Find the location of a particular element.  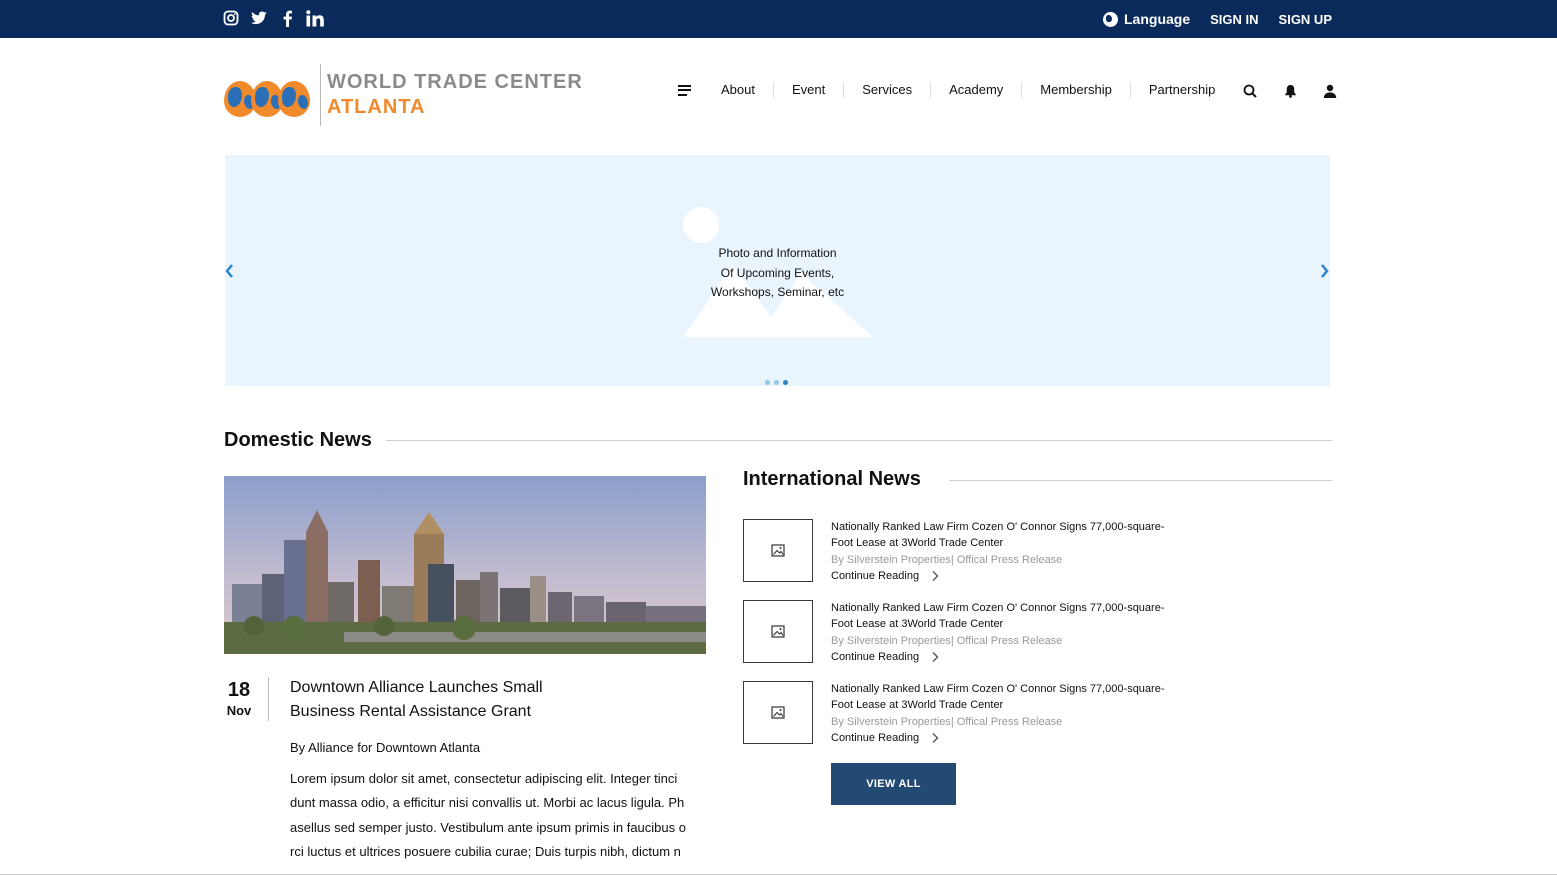

carousel-dots is located at coordinates (776, 382).